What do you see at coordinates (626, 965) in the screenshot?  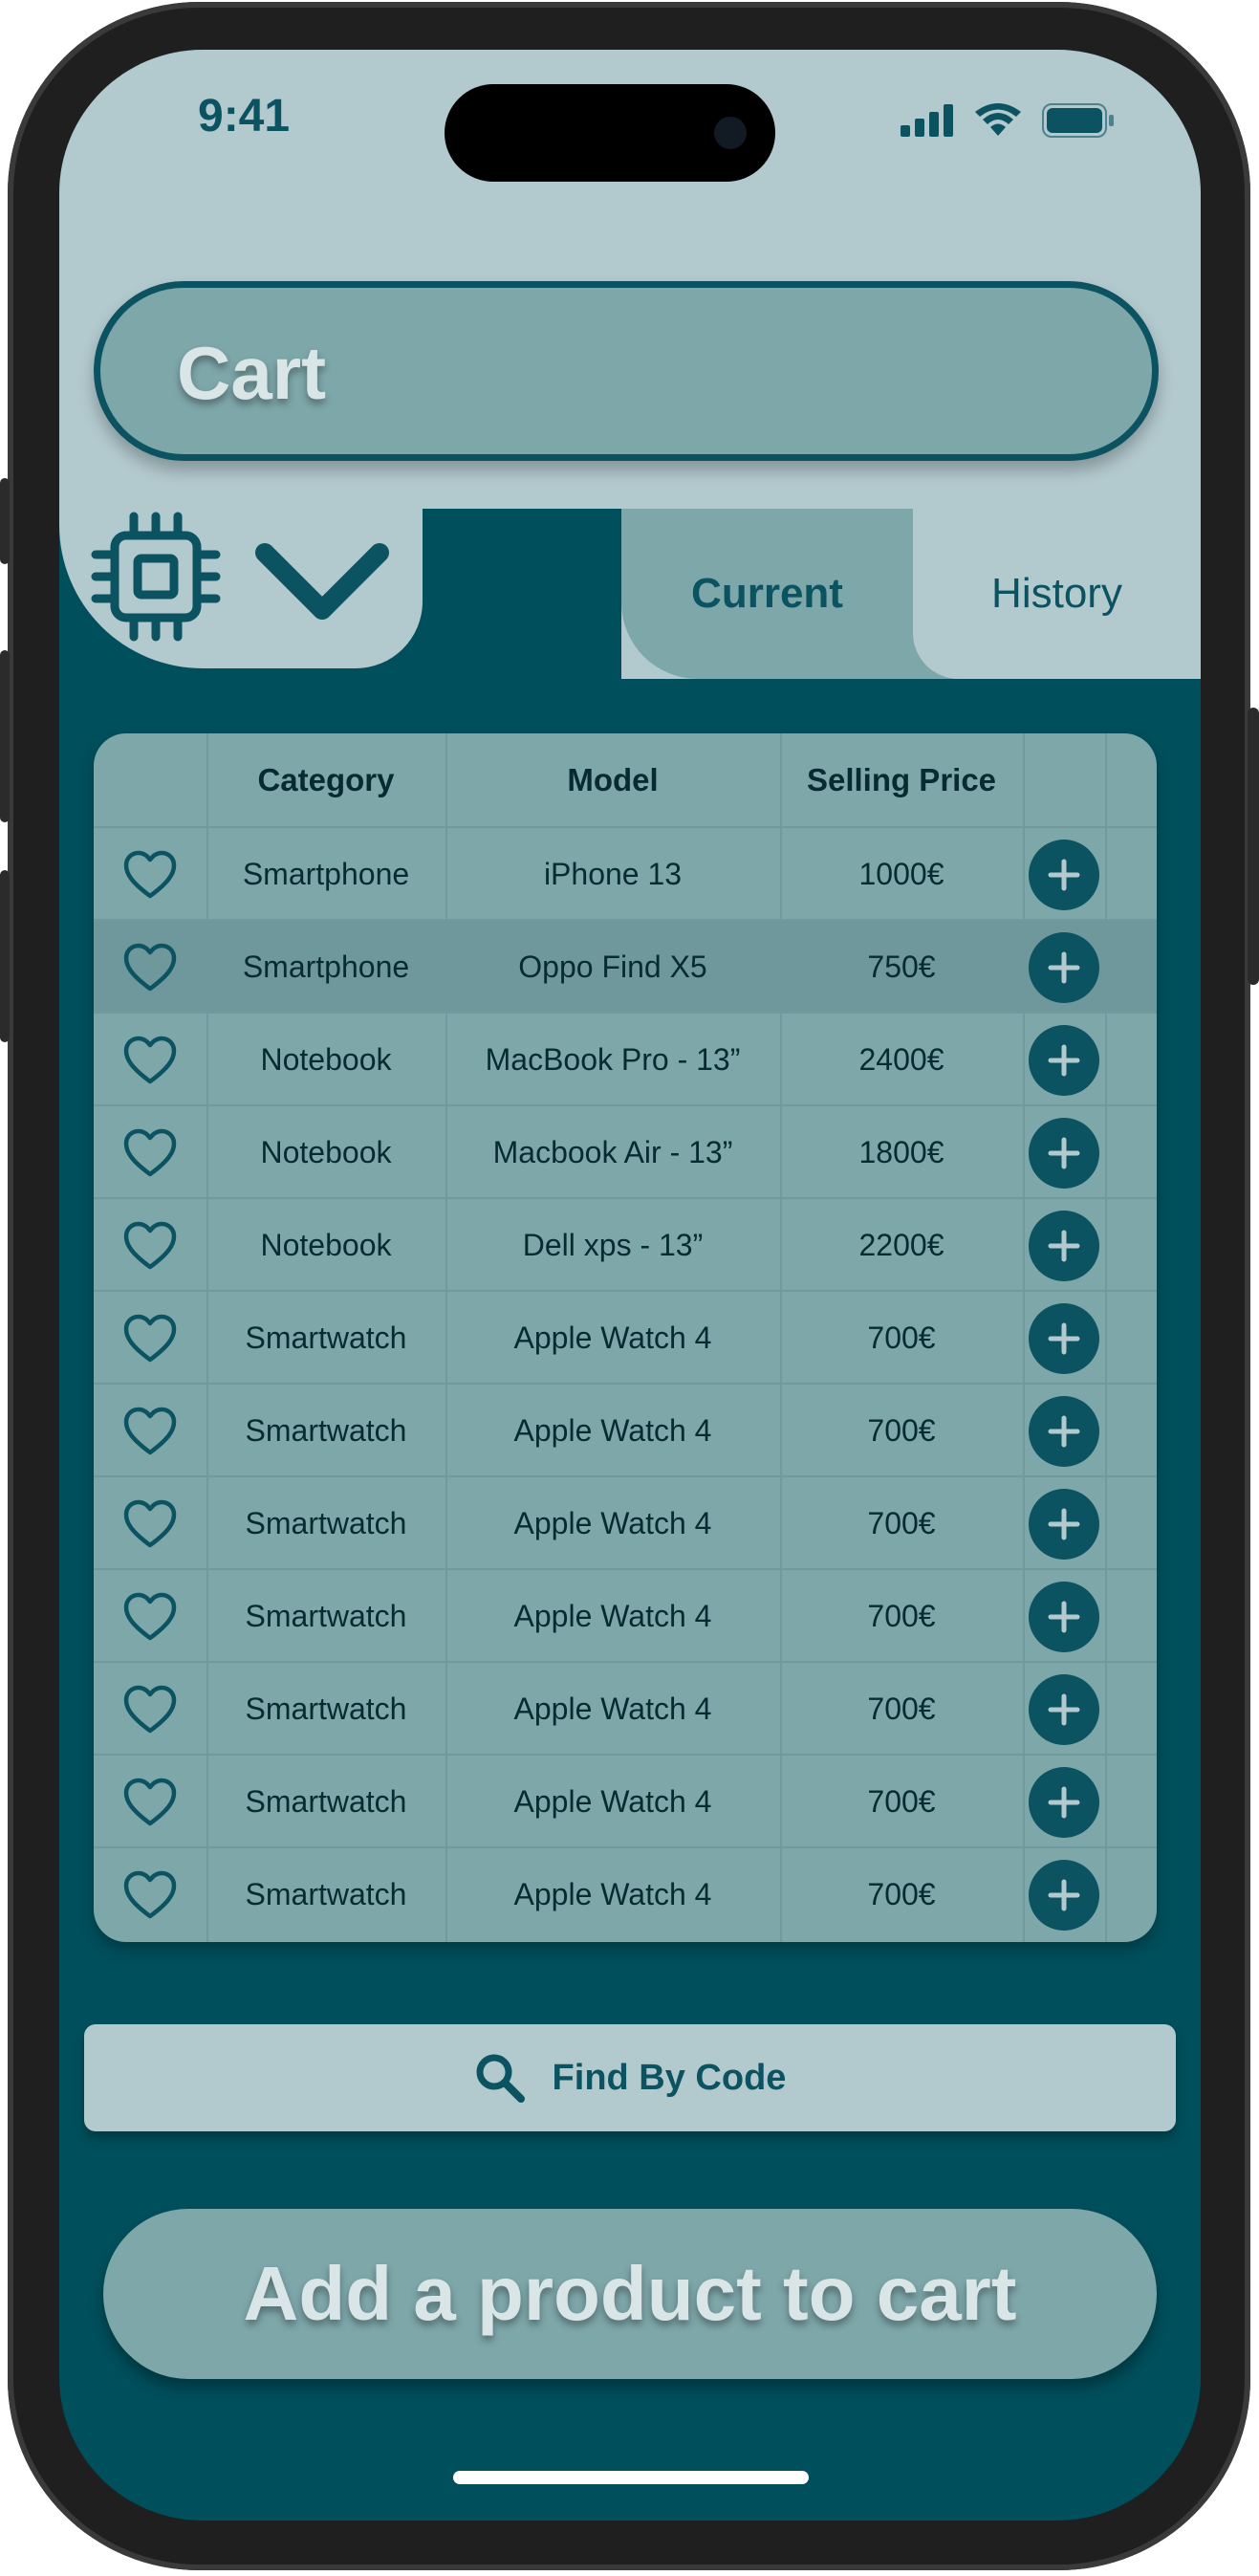 I see `table-row: Smartphone Oppo Find X5 750€` at bounding box center [626, 965].